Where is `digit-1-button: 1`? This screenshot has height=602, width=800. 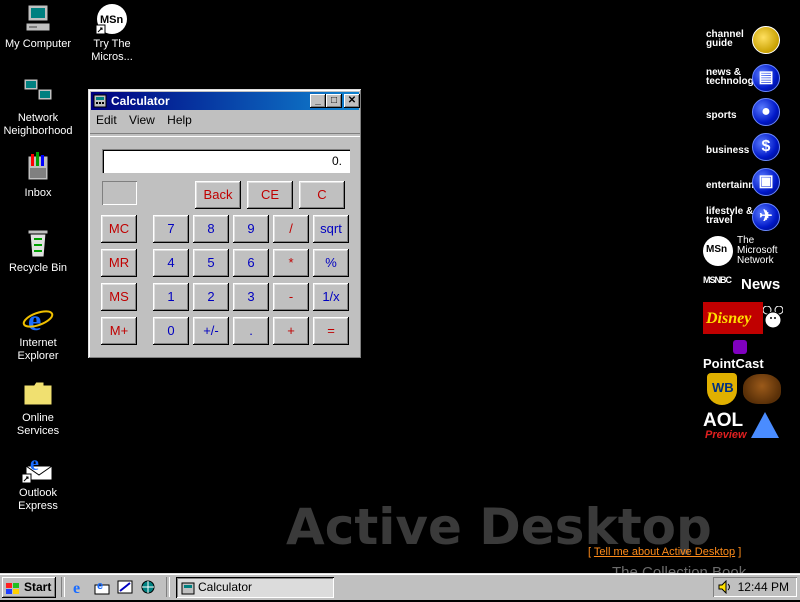 digit-1-button: 1 is located at coordinates (171, 297).